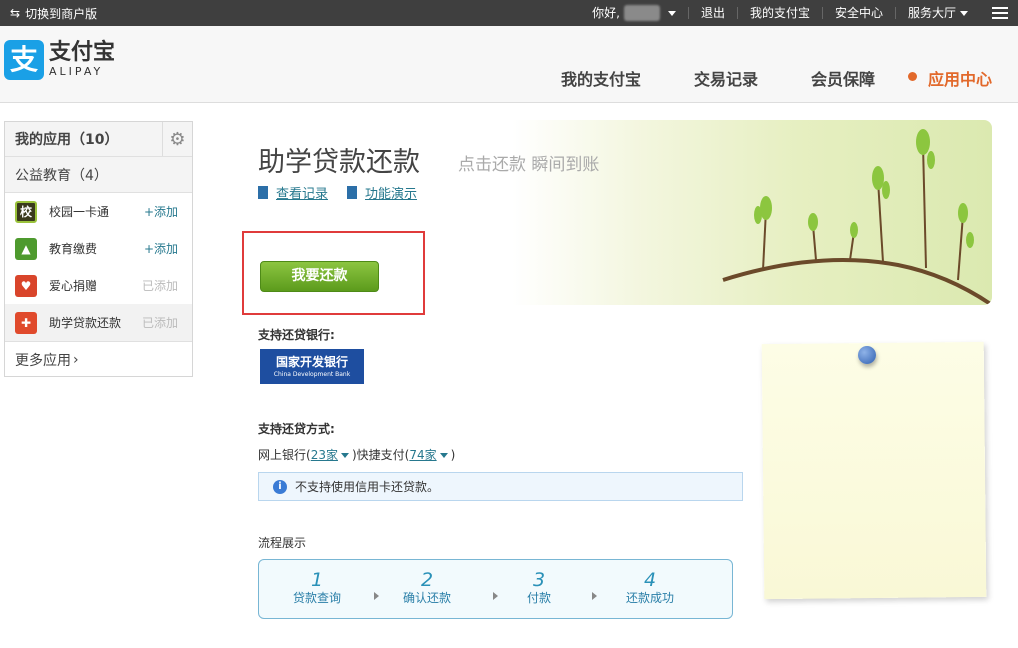 The image size is (1018, 648). What do you see at coordinates (427, 580) in the screenshot?
I see `step-number: 2` at bounding box center [427, 580].